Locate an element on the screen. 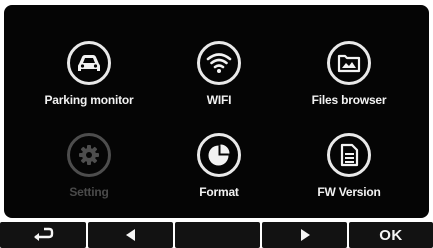 Image resolution: width=433 pixels, height=248 pixels. back-button is located at coordinates (43, 235).